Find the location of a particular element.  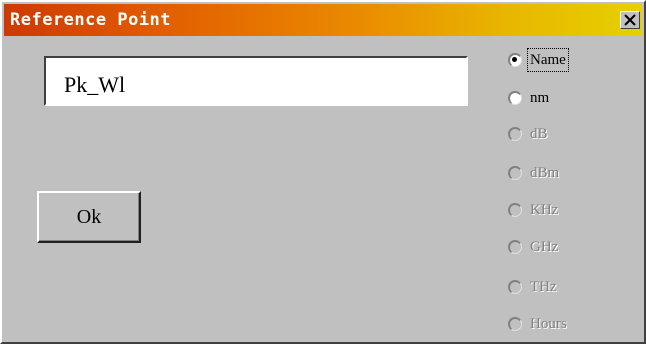

radio-option-ghz: GHz is located at coordinates (568, 249).